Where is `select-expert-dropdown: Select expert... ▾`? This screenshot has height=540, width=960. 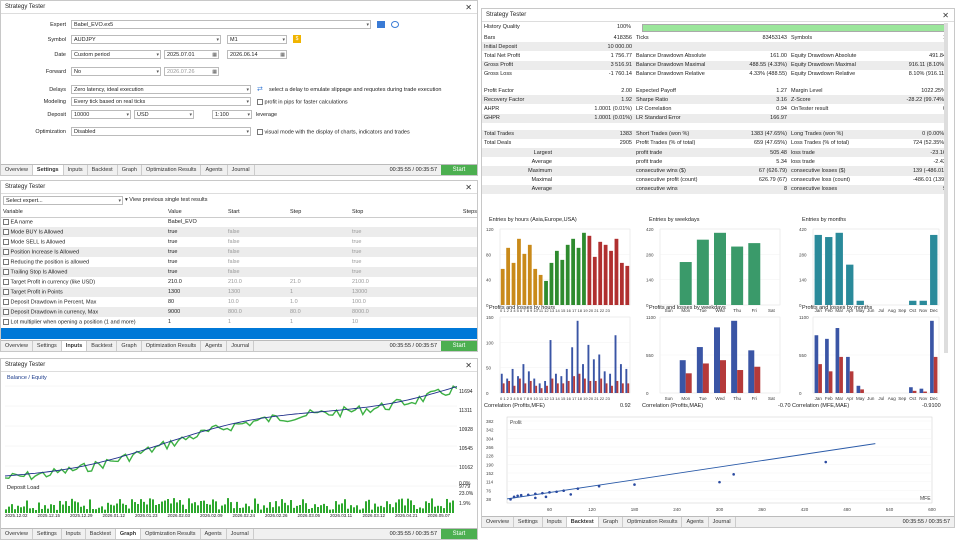 select-expert-dropdown: Select expert... ▾ is located at coordinates (63, 200).